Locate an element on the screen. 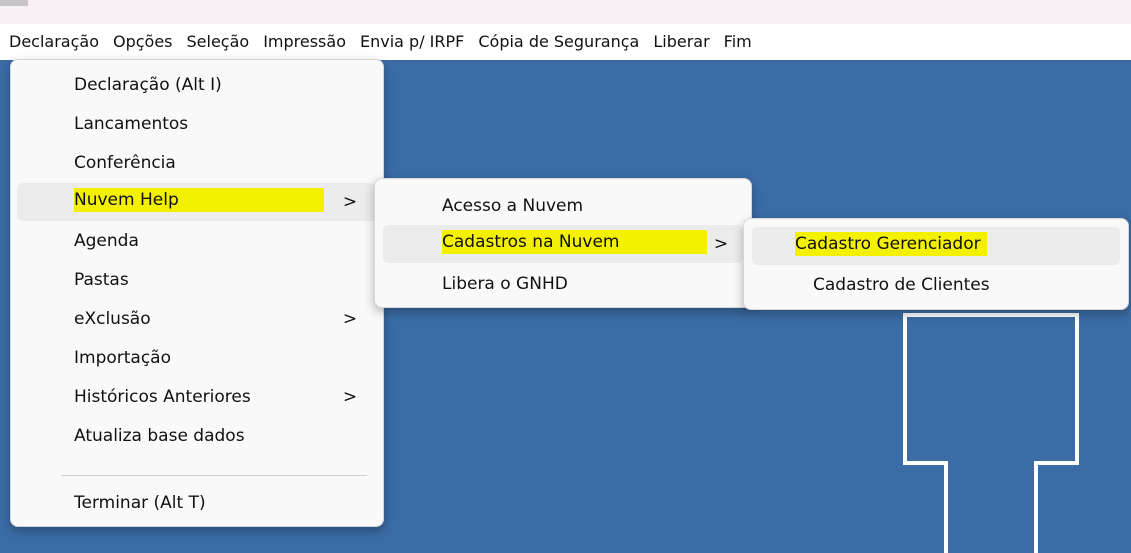 This screenshot has height=553, width=1131. menubar-declaracao: Declaração is located at coordinates (54, 42).